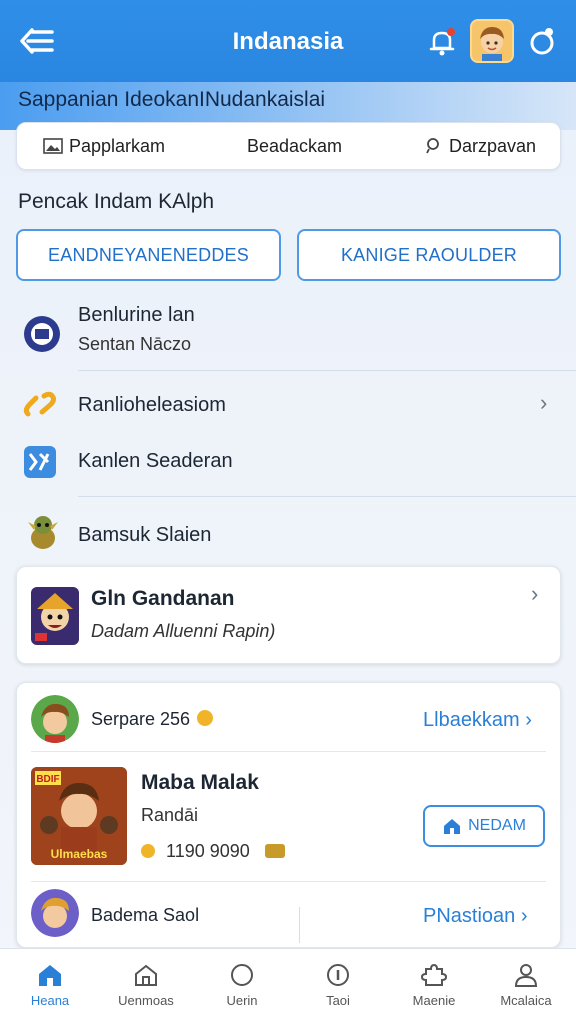 The width and height of the screenshot is (576, 1024). What do you see at coordinates (338, 975) in the screenshot?
I see `info-icon` at bounding box center [338, 975].